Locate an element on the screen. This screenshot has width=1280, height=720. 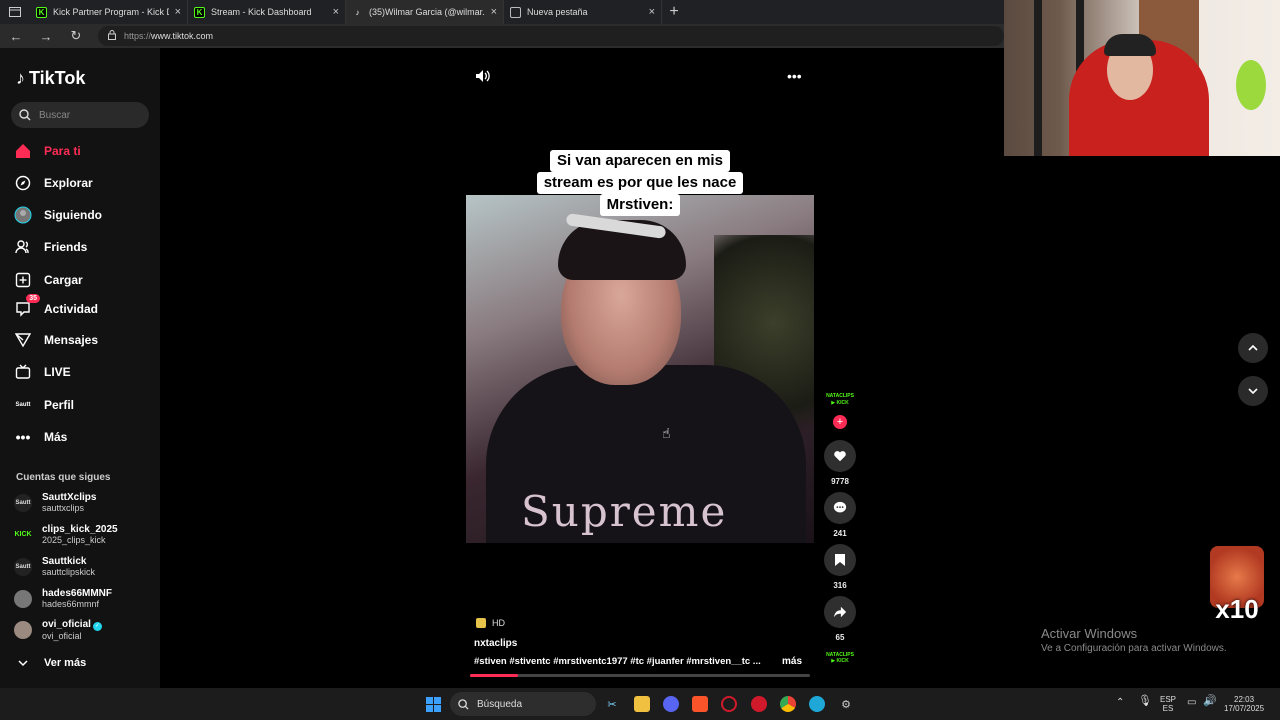
quality-badge: HD is located at coordinates (490, 623).